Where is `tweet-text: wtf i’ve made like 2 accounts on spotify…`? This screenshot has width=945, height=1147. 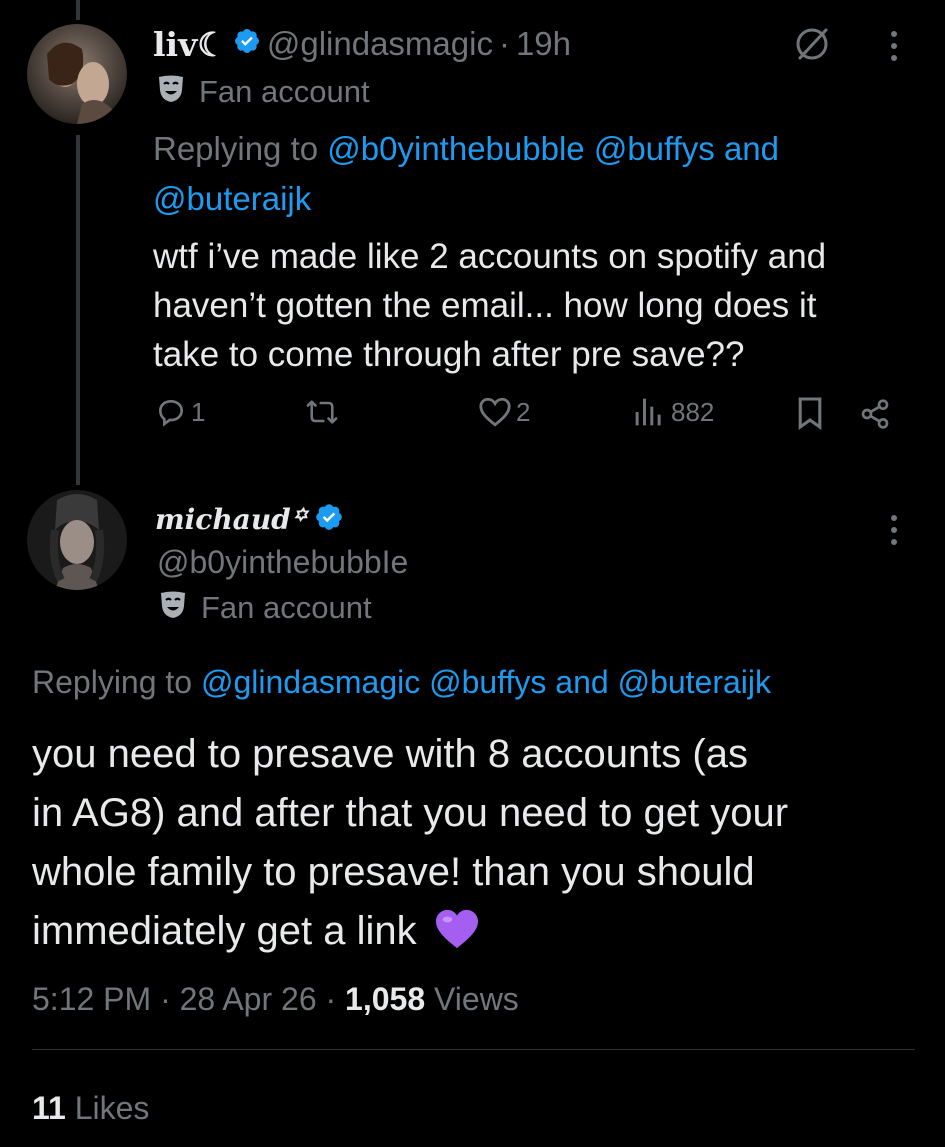
tweet-text: wtf i’ve made like 2 accounts on spotify… is located at coordinates (489, 305).